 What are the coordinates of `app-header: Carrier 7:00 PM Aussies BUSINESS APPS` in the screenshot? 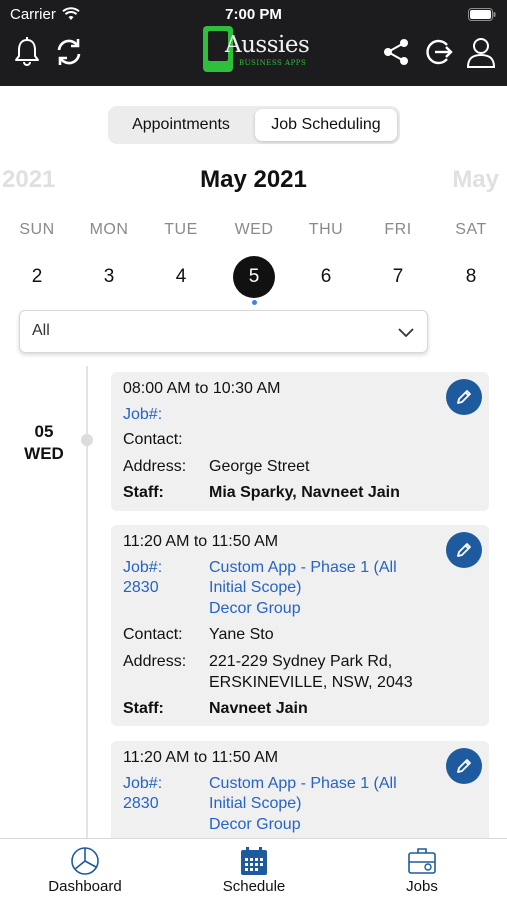 It's located at (253, 43).